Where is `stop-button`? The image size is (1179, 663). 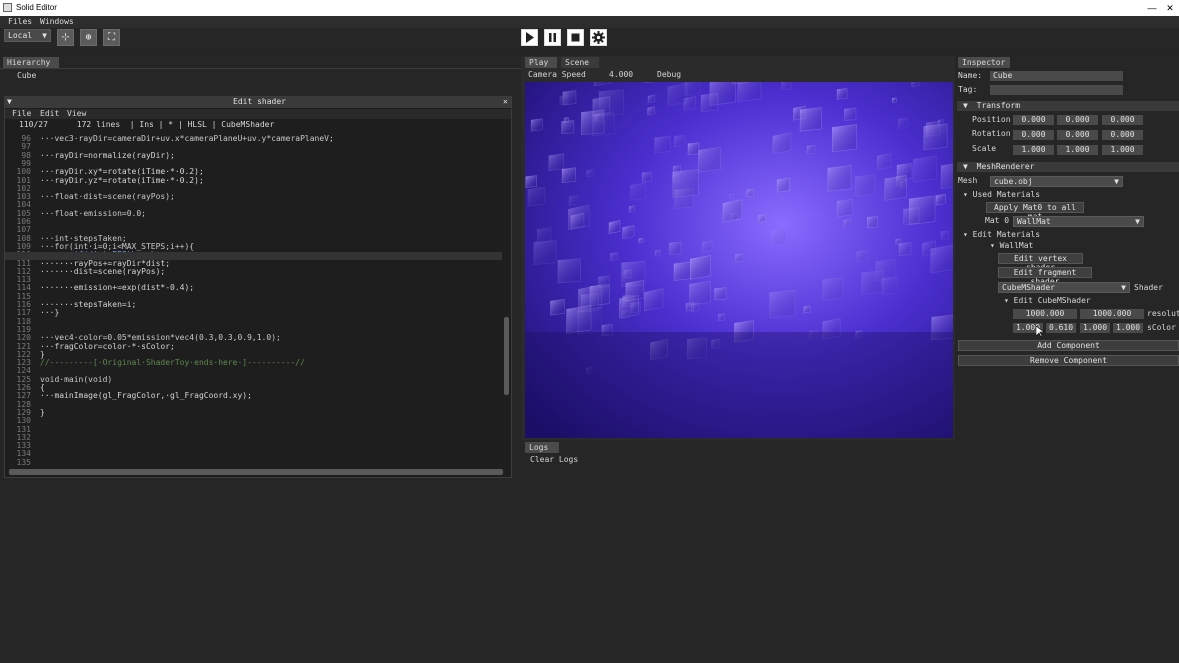 stop-button is located at coordinates (575, 37).